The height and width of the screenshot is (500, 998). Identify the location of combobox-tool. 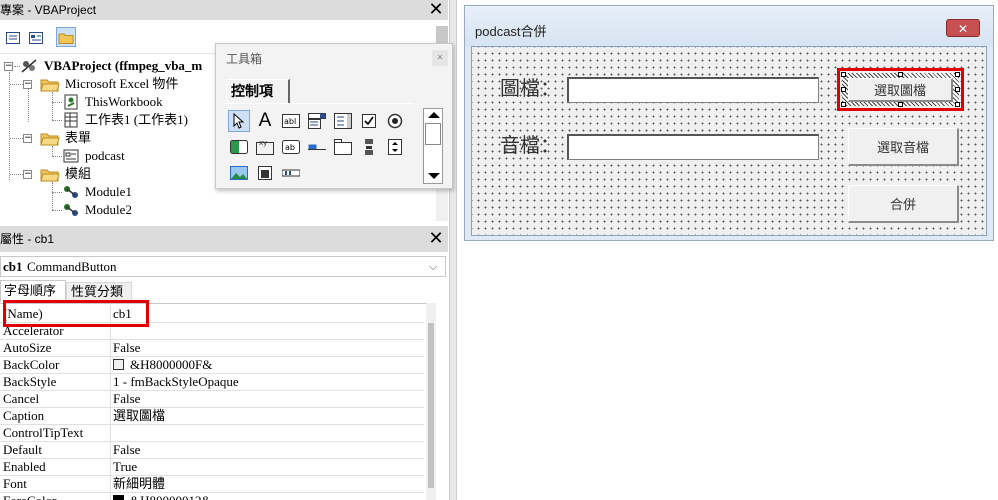
(317, 121).